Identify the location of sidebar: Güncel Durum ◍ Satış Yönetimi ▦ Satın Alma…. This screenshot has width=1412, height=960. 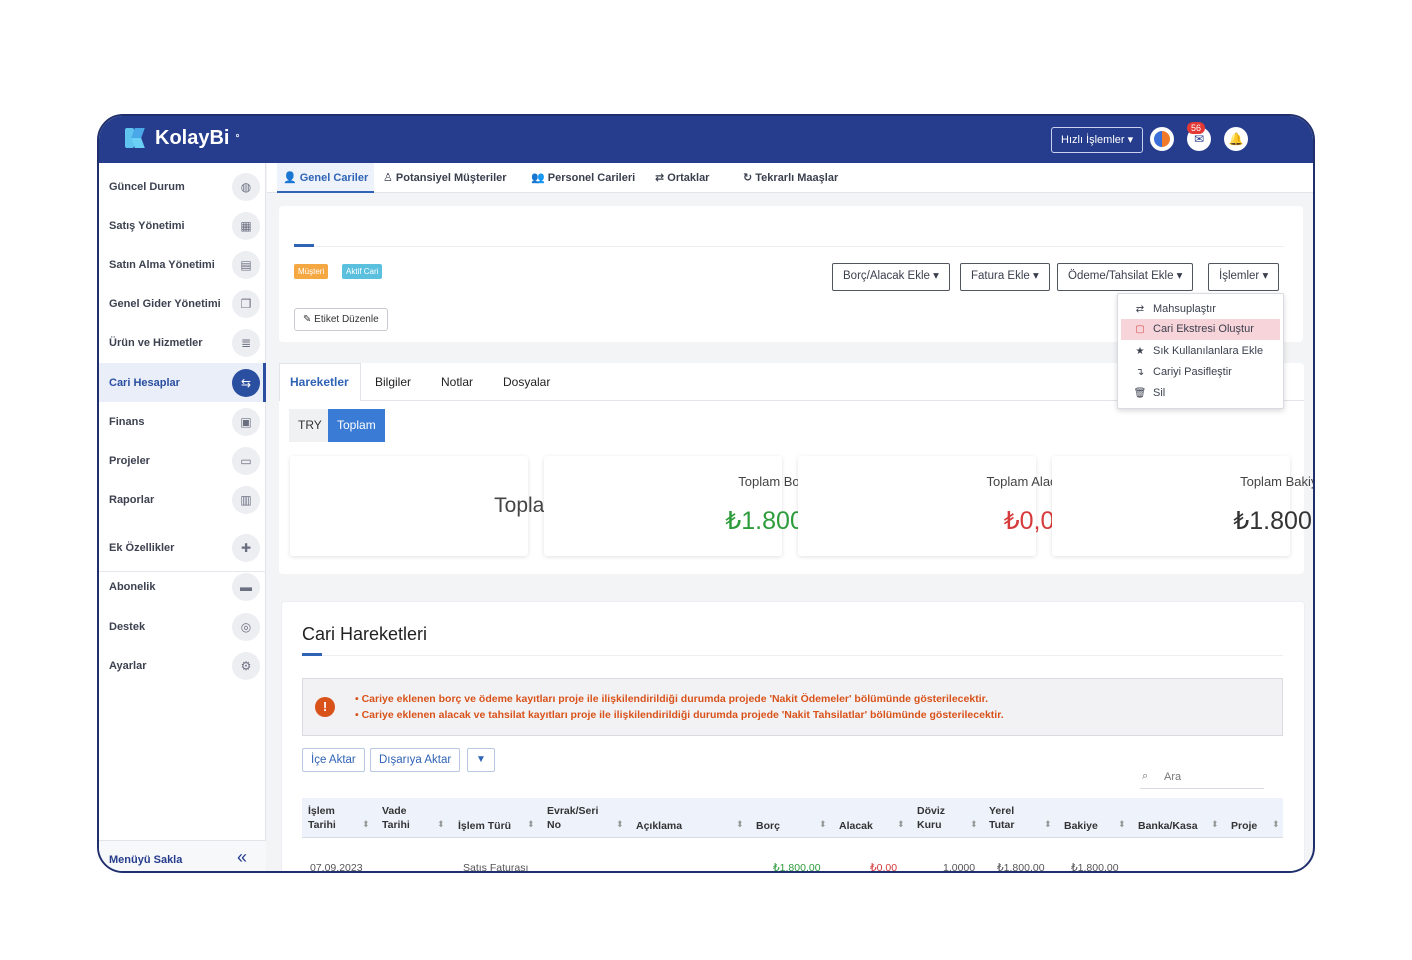
(182, 517).